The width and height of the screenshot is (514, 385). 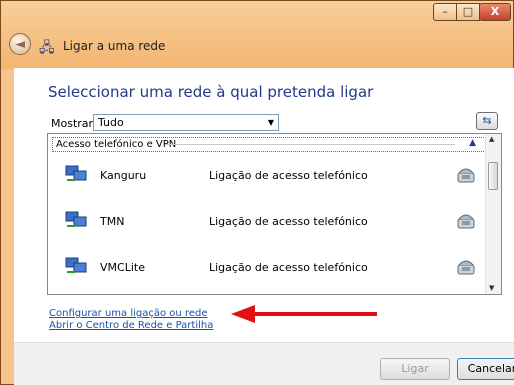 What do you see at coordinates (415, 369) in the screenshot?
I see `connect-button: Ligar` at bounding box center [415, 369].